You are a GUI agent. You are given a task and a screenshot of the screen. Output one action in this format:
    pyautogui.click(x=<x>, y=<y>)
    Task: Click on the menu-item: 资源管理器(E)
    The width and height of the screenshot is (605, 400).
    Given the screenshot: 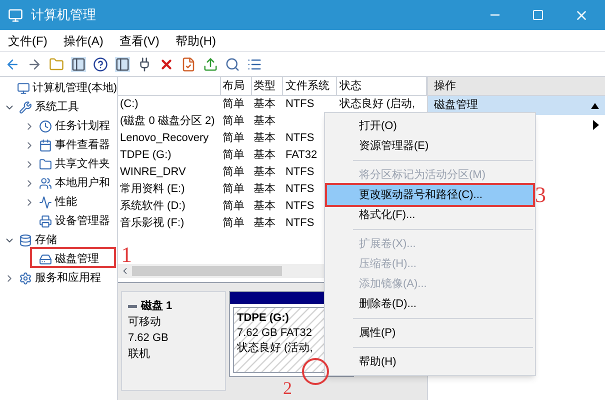 What is the action you would take?
    pyautogui.click(x=430, y=146)
    